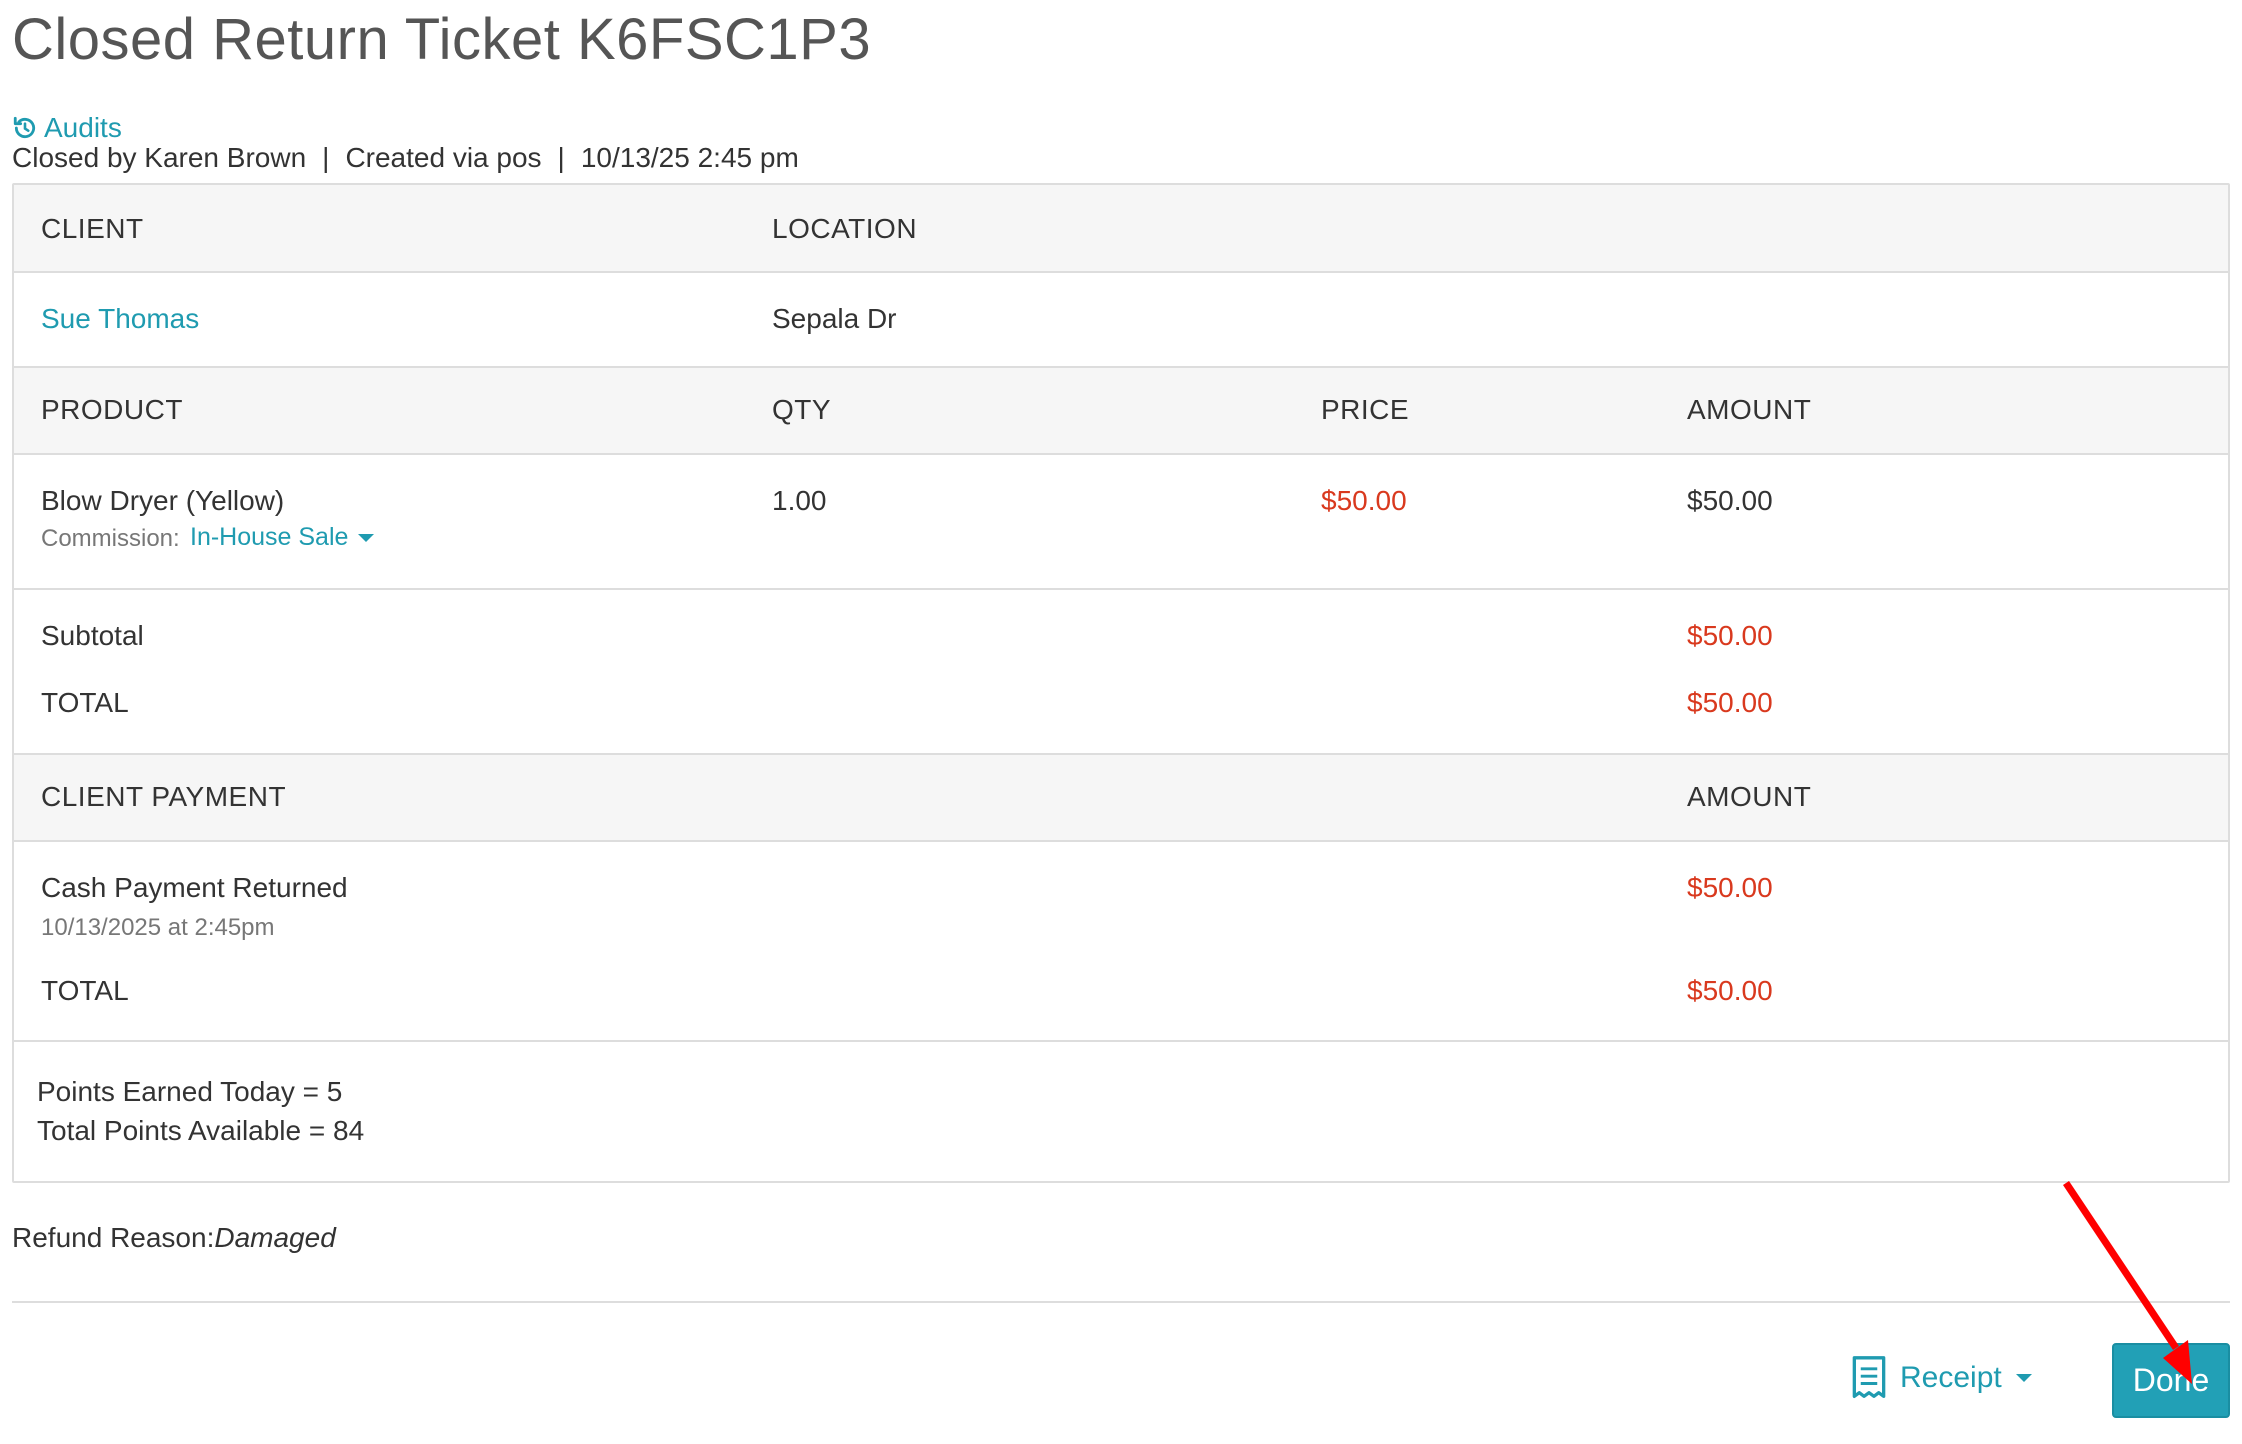  Describe the element at coordinates (1951, 1377) in the screenshot. I see `receipt-label: Receipt` at that location.